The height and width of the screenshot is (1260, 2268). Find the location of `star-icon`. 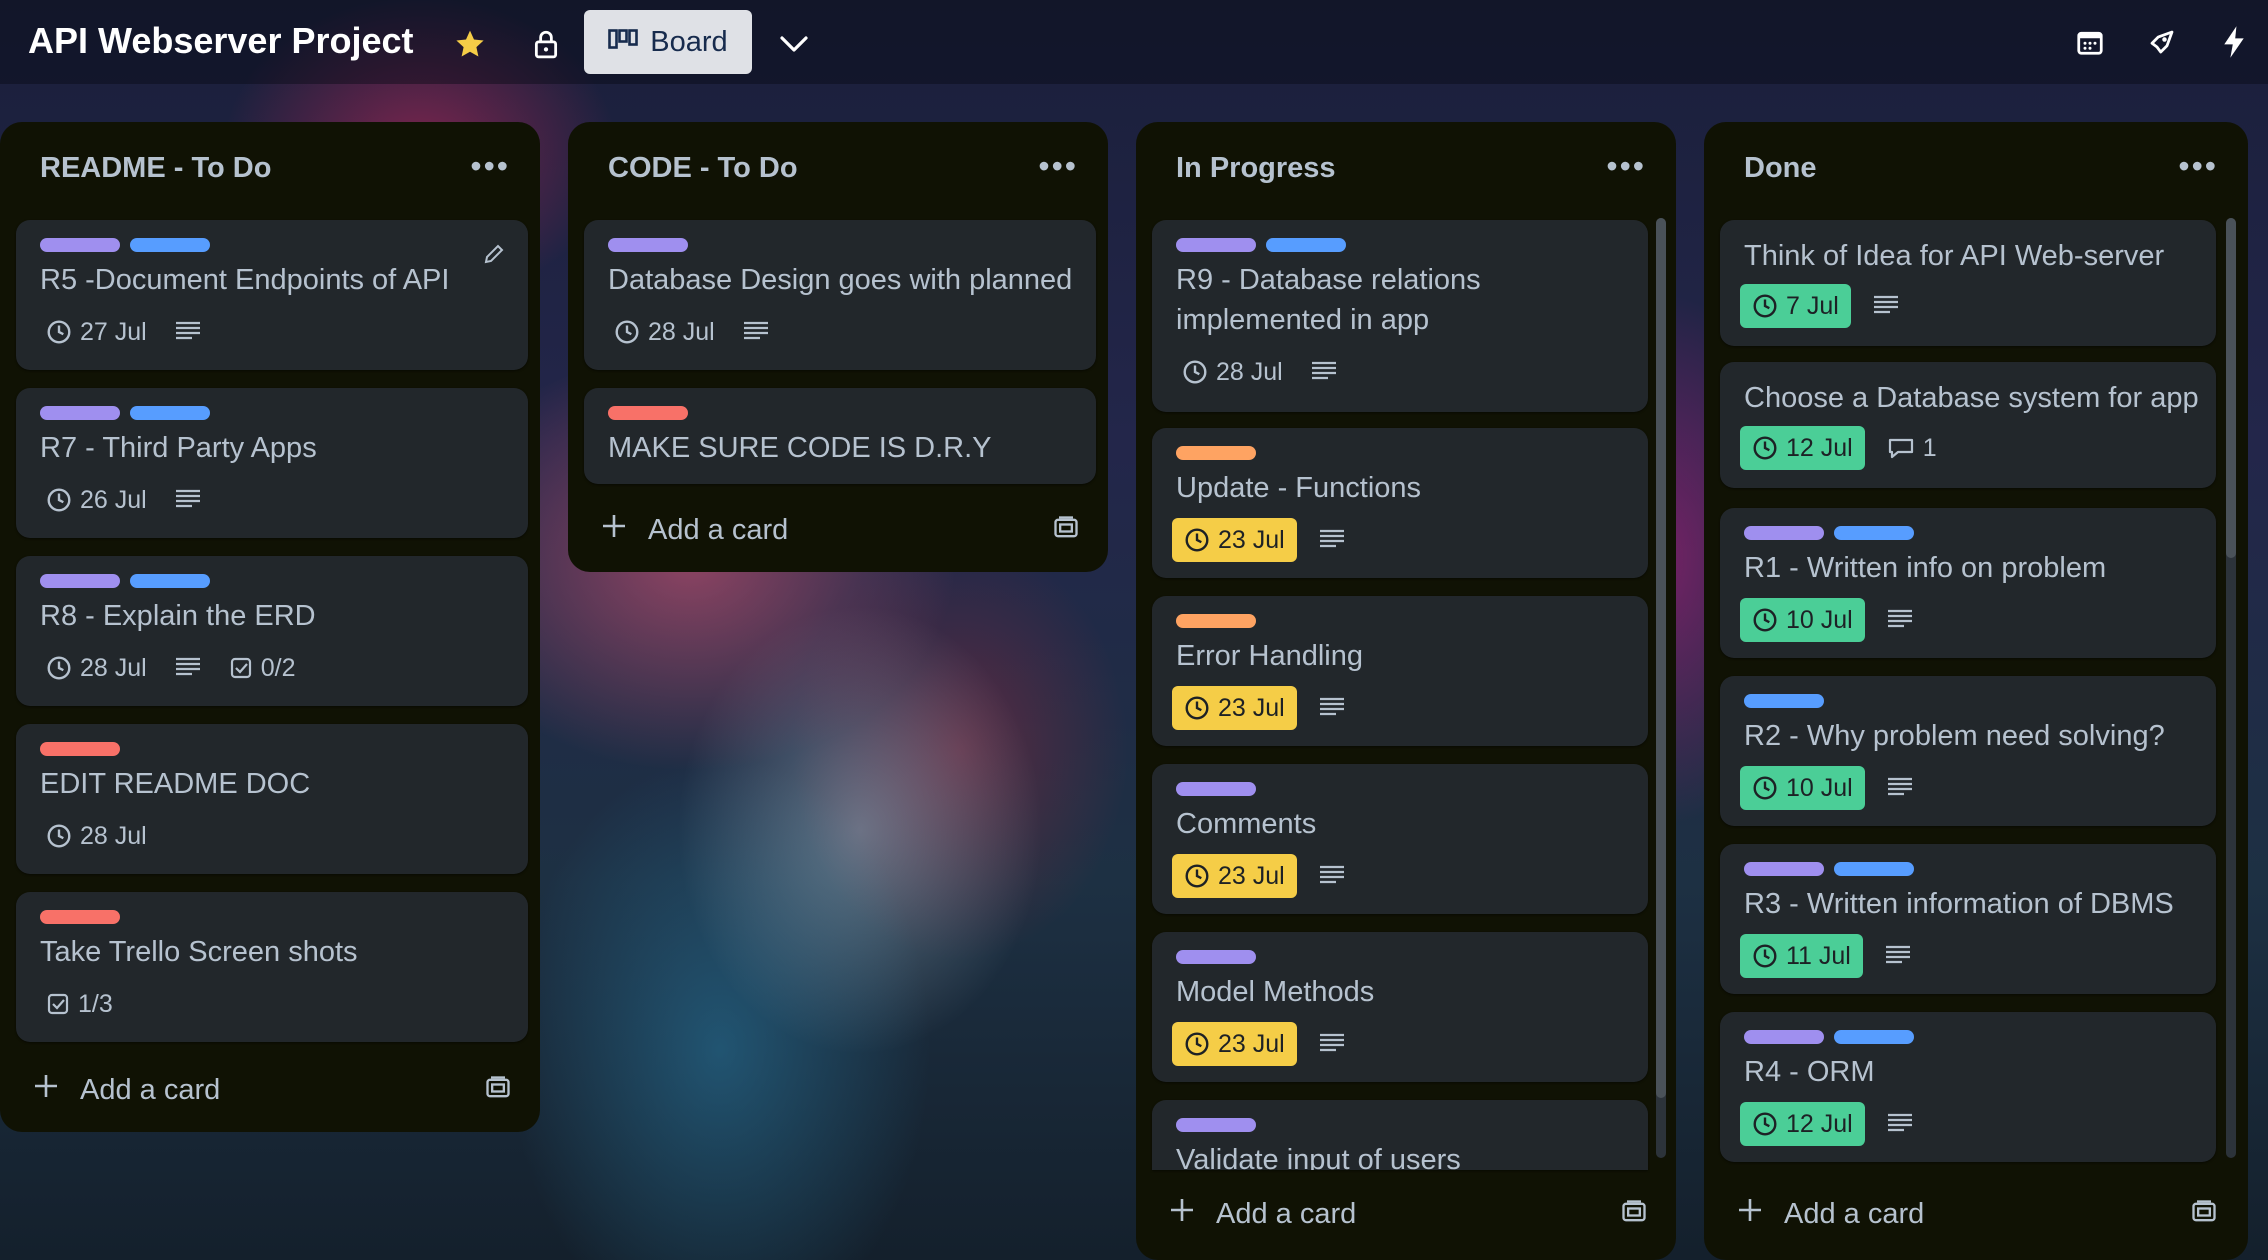

star-icon is located at coordinates (470, 44).